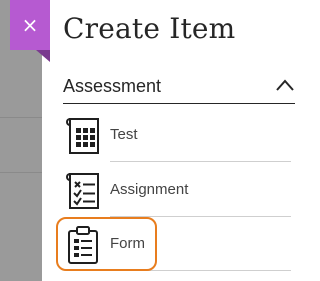  I want to click on menu-item-assignment: Assignment, so click(177, 191).